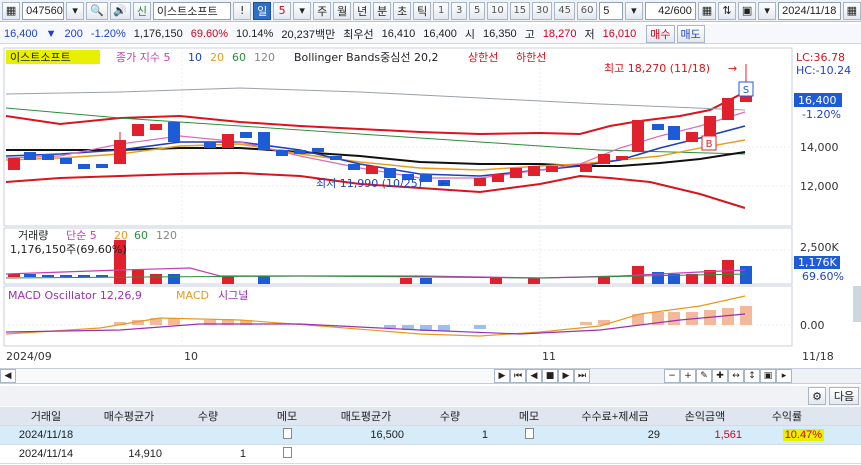 This screenshot has width=861, height=465. I want to click on interval-1: 1, so click(441, 10).